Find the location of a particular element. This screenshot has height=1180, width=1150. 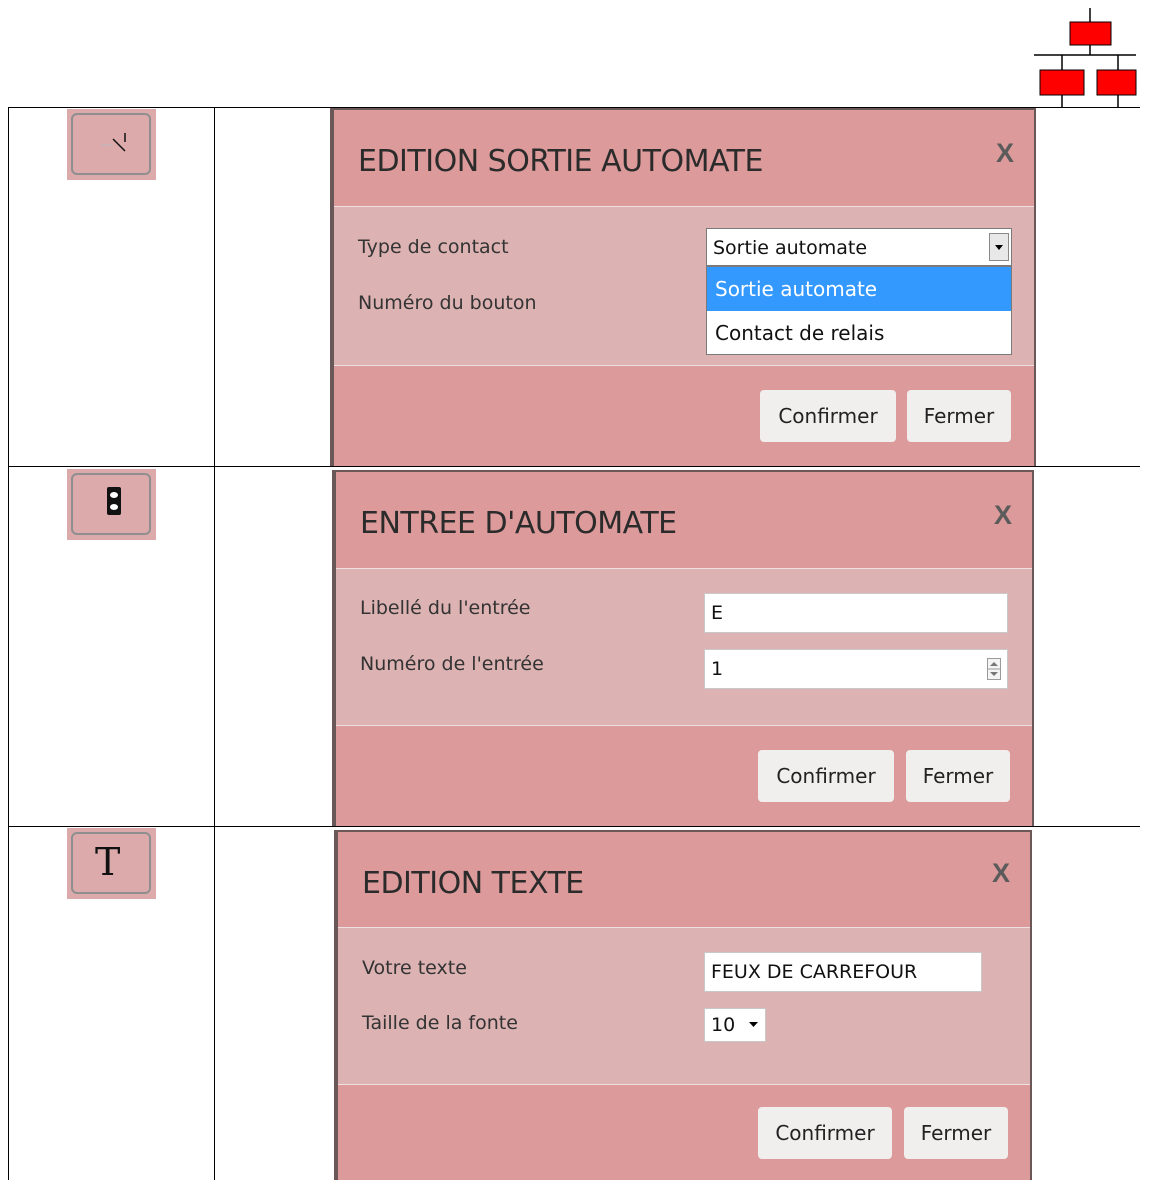

font-size-select: 10 is located at coordinates (735, 1025).